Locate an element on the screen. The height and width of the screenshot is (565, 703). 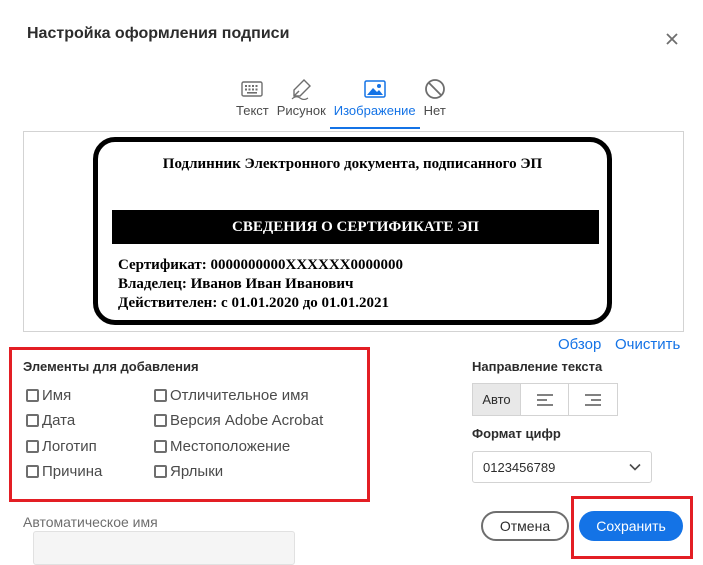
auto-name-input is located at coordinates (164, 548).